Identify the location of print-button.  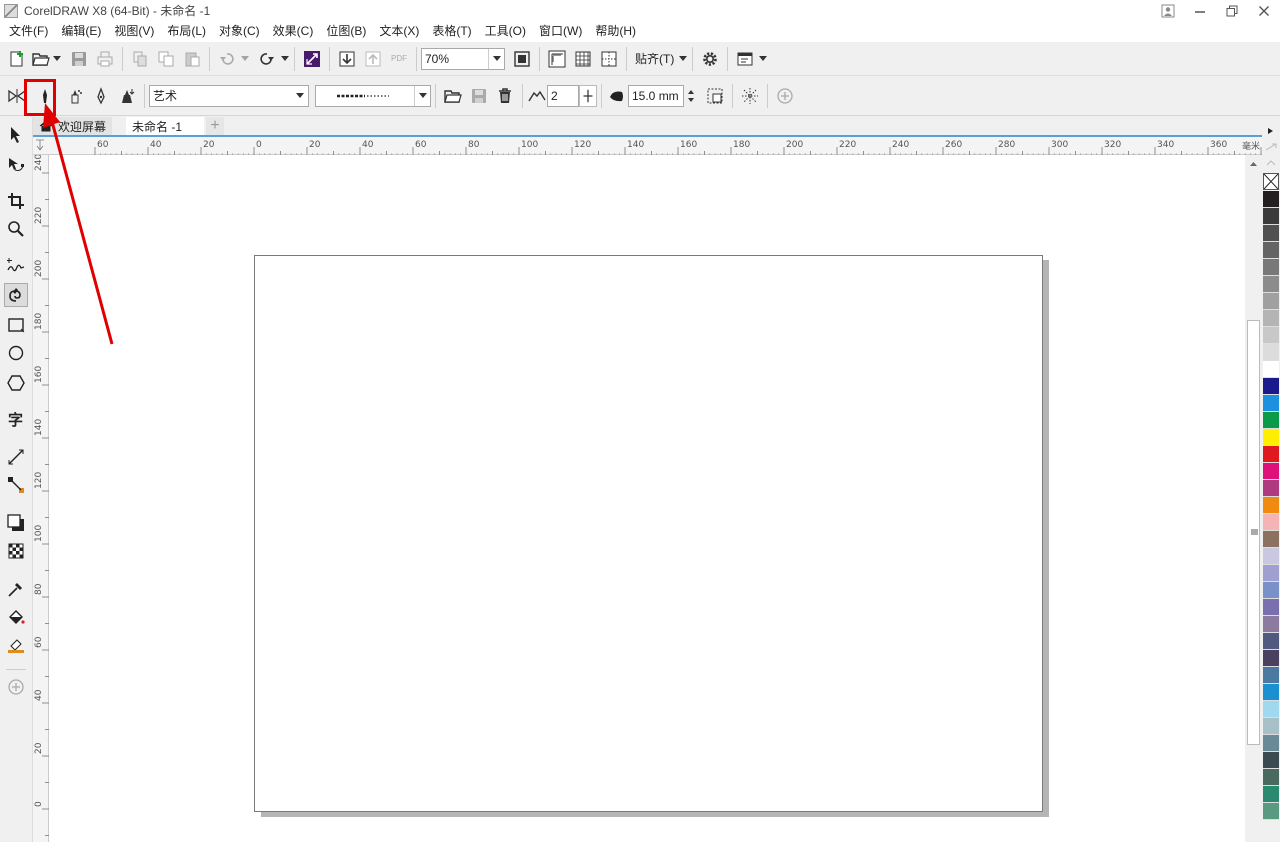
(105, 59).